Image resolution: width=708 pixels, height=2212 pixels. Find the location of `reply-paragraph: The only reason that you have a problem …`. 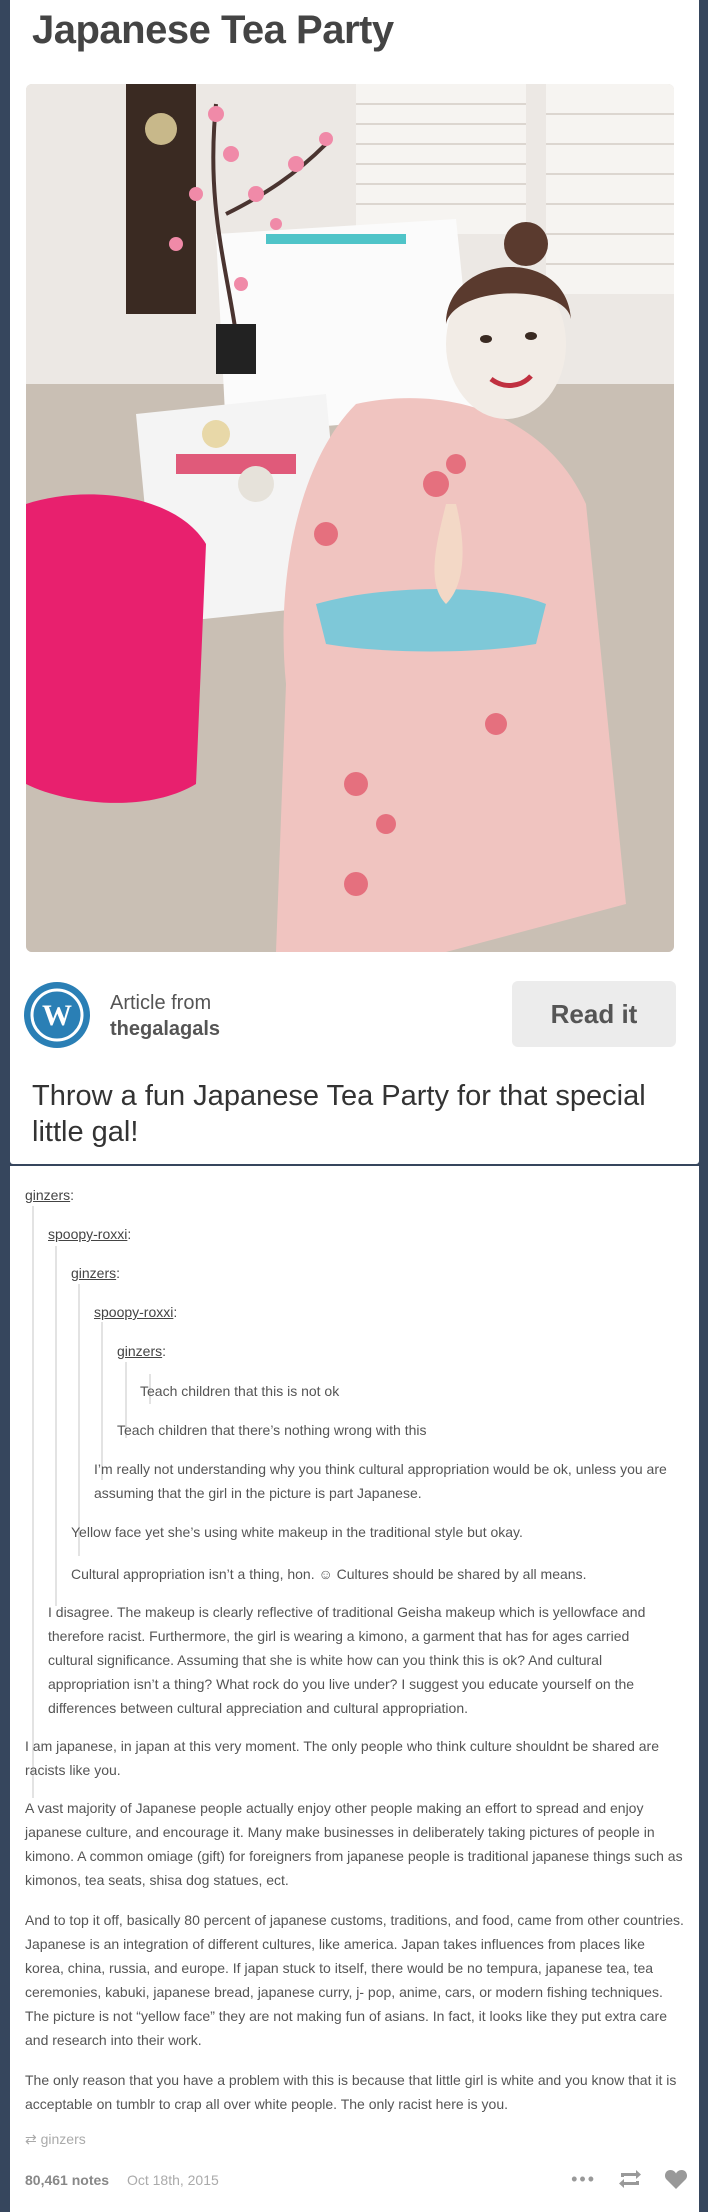

reply-paragraph: The only reason that you have a problem … is located at coordinates (351, 2092).